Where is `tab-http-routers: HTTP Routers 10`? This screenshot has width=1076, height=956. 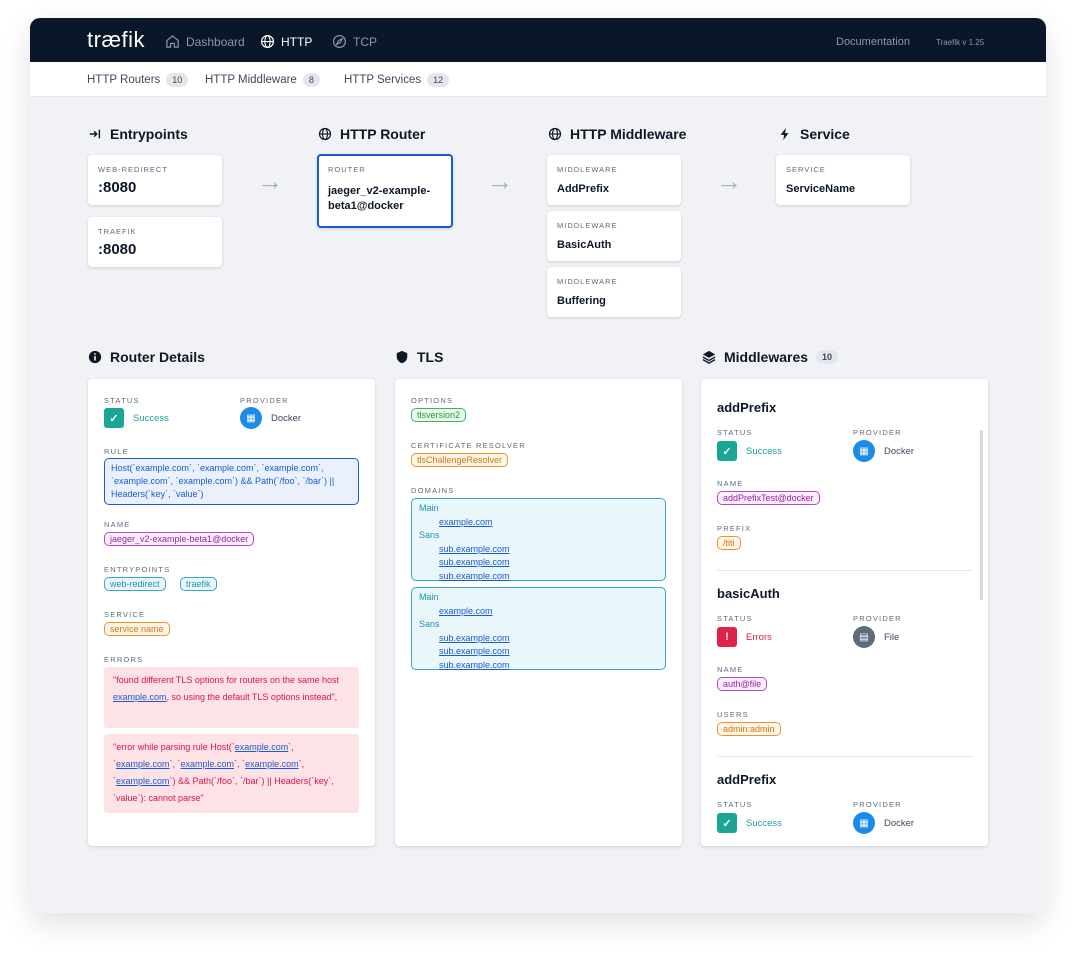 tab-http-routers: HTTP Routers 10 is located at coordinates (138, 80).